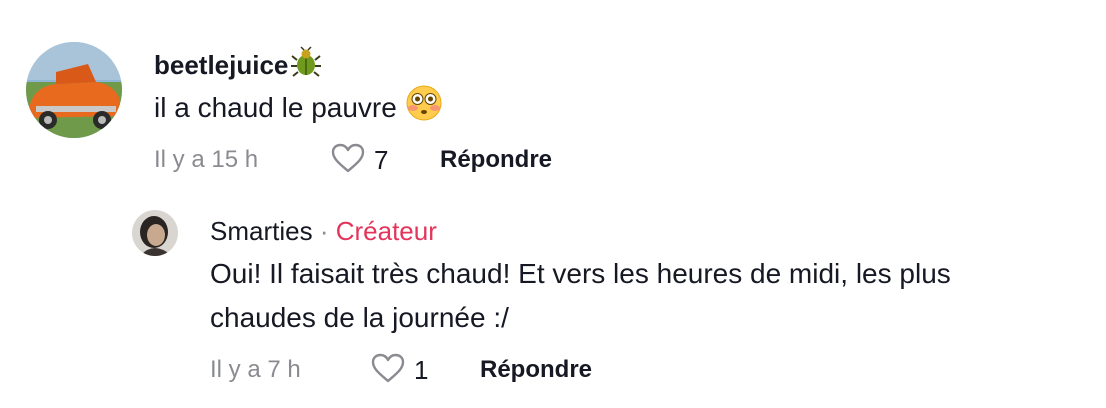 The width and height of the screenshot is (1106, 408). I want to click on like-count: 1, so click(421, 370).